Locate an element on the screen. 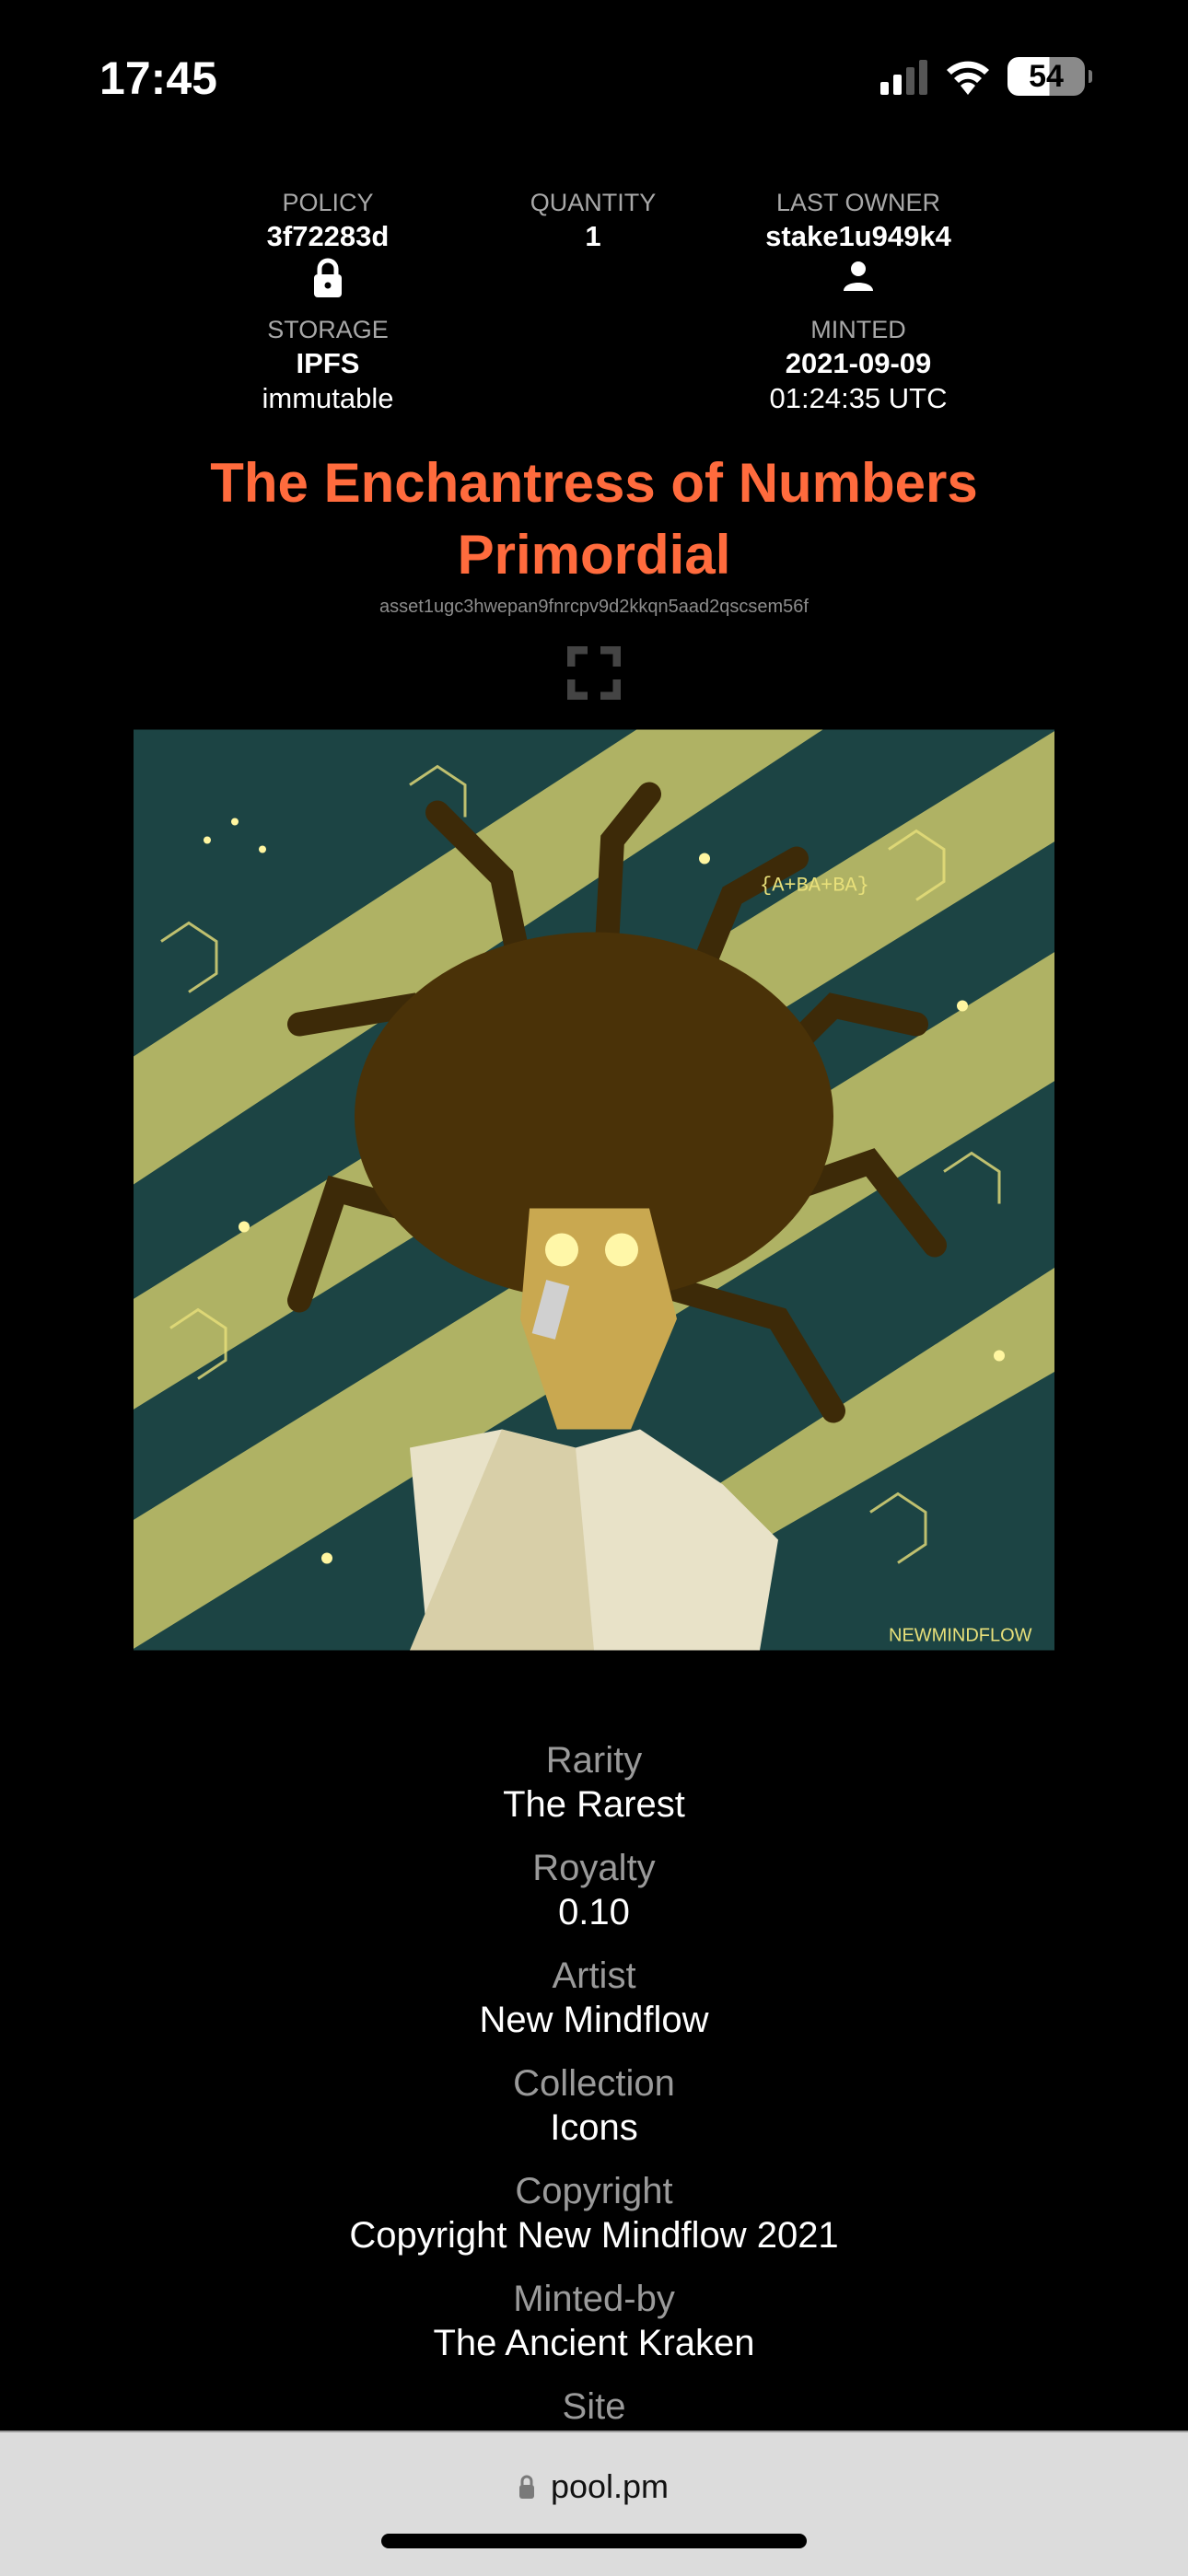 The image size is (1188, 2576). field-collection: Collection Icons is located at coordinates (594, 2115).